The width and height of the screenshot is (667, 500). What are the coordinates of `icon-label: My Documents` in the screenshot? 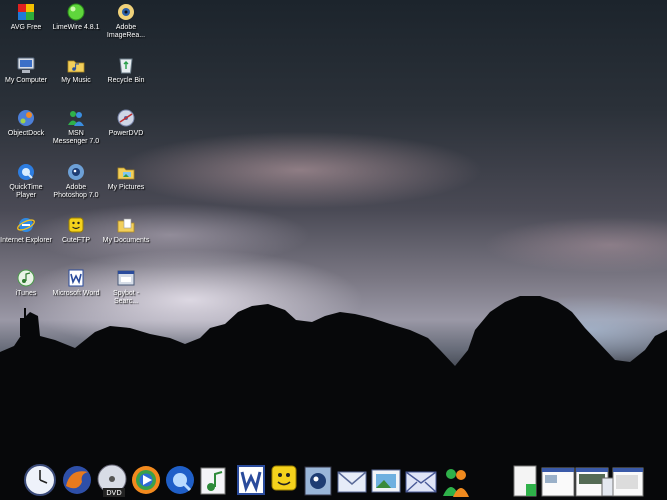 It's located at (126, 240).